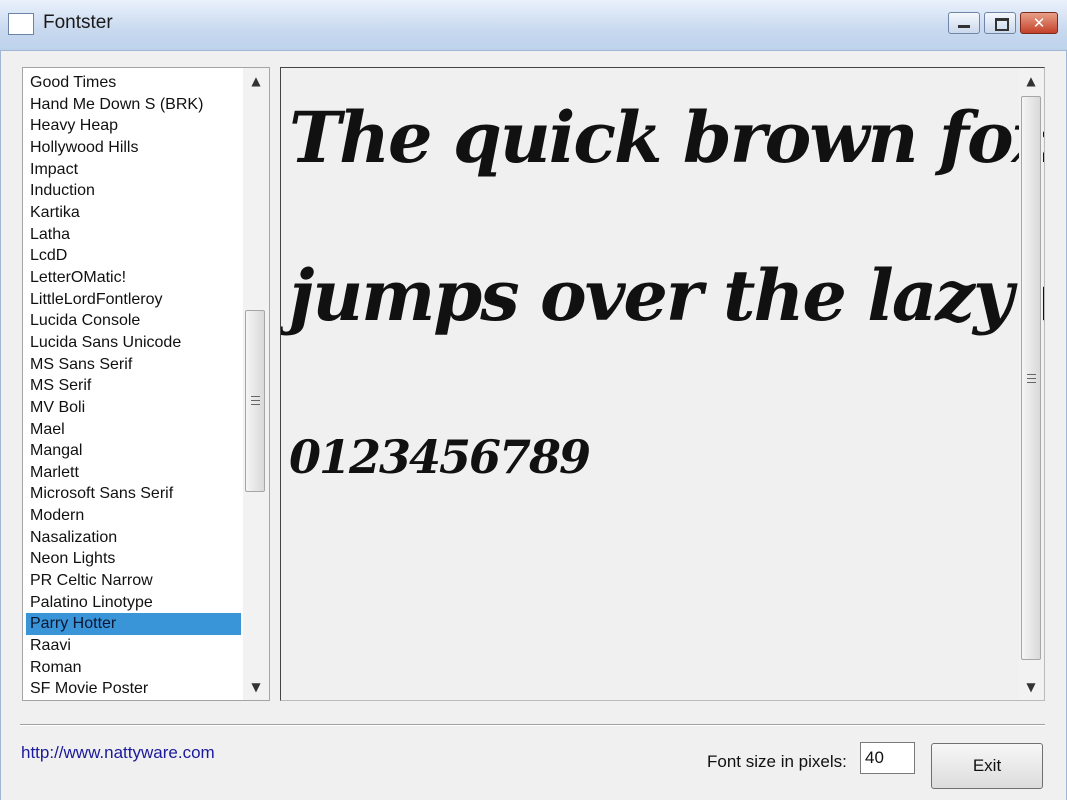 Image resolution: width=1067 pixels, height=800 pixels. Describe the element at coordinates (133, 235) in the screenshot. I see `font-list-item: Latha` at that location.